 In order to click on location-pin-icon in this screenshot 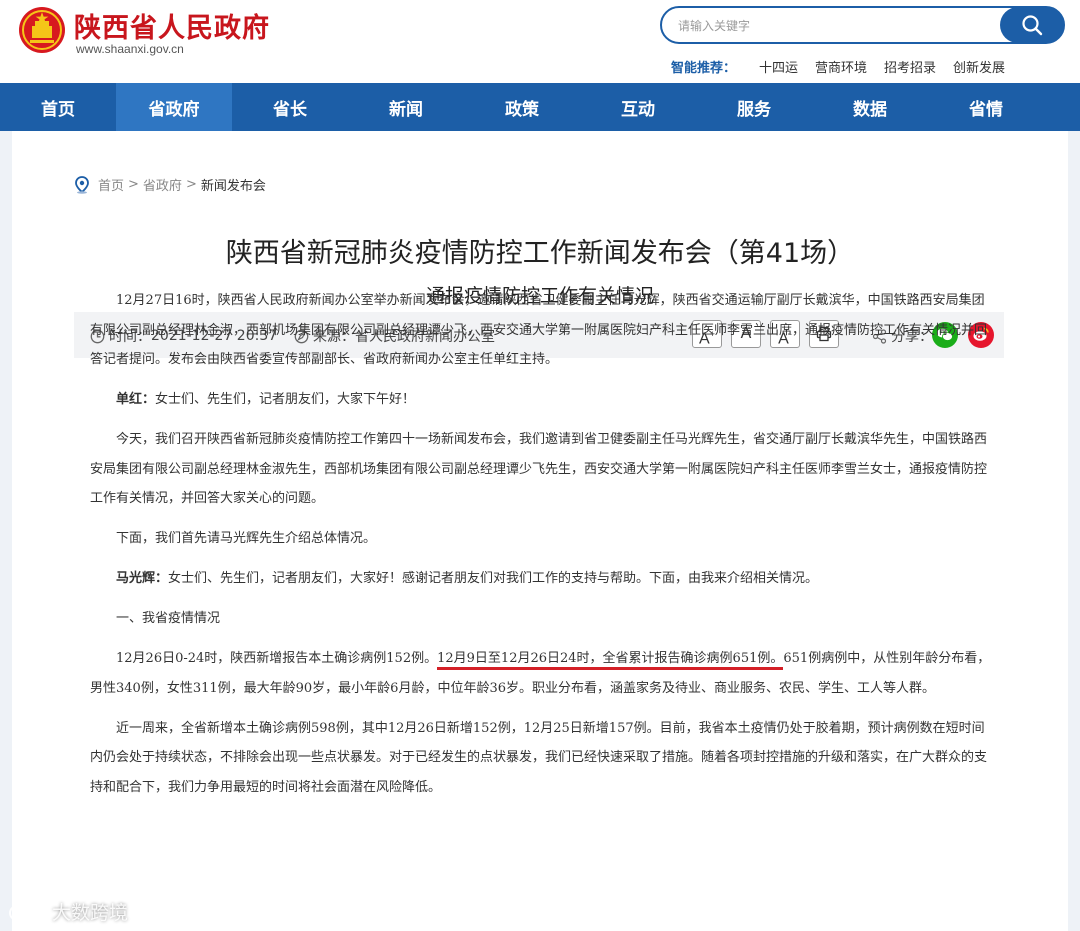, I will do `click(82, 184)`.